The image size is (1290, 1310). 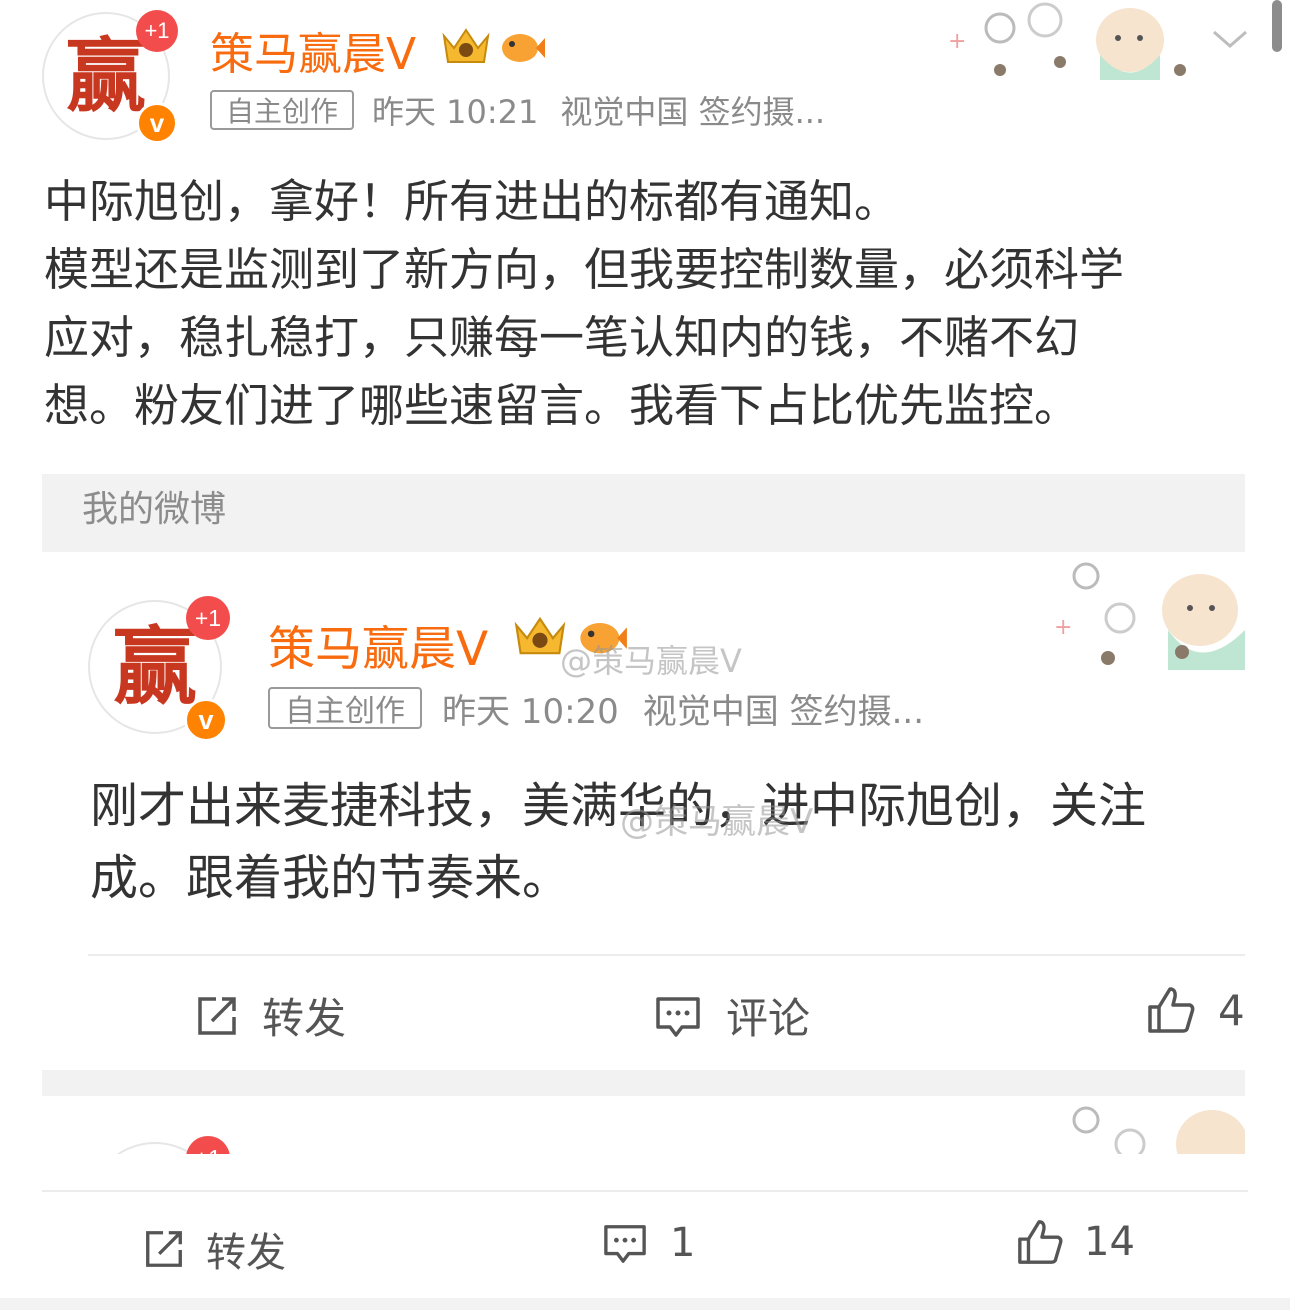 I want to click on section-header: 我的微博, so click(x=643, y=513).